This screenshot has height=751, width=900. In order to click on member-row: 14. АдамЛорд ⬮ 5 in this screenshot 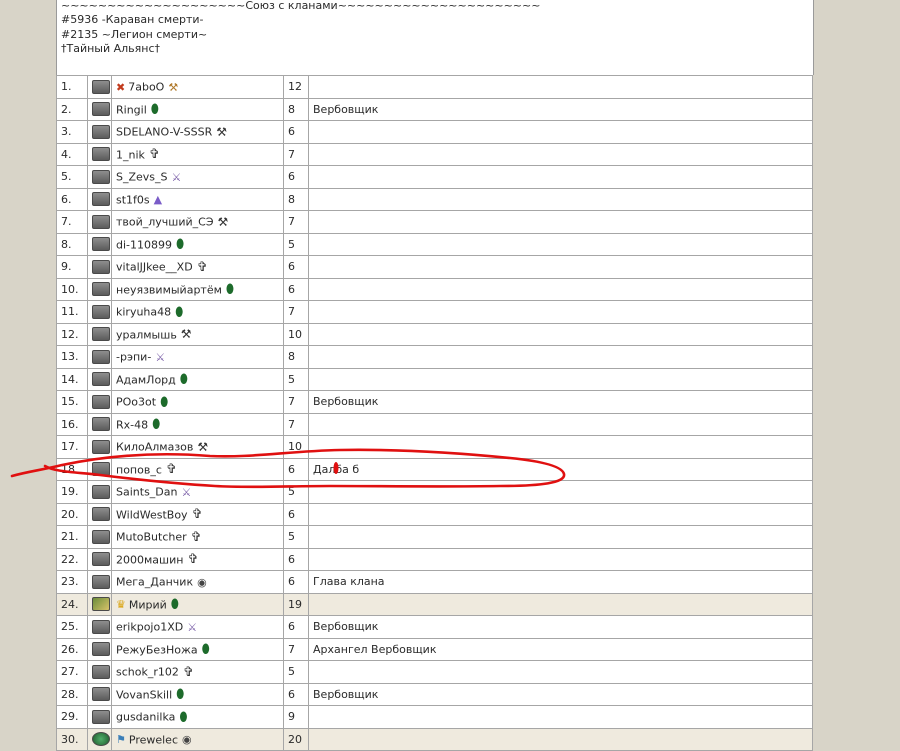, I will do `click(434, 379)`.